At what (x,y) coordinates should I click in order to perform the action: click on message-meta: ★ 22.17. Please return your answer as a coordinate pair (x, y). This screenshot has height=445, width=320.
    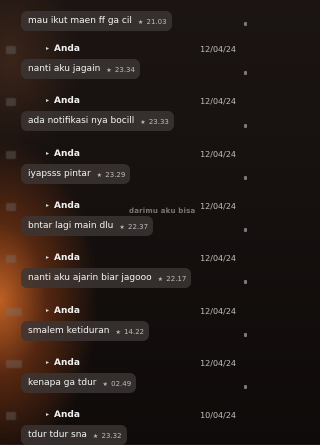
    Looking at the image, I should click on (172, 276).